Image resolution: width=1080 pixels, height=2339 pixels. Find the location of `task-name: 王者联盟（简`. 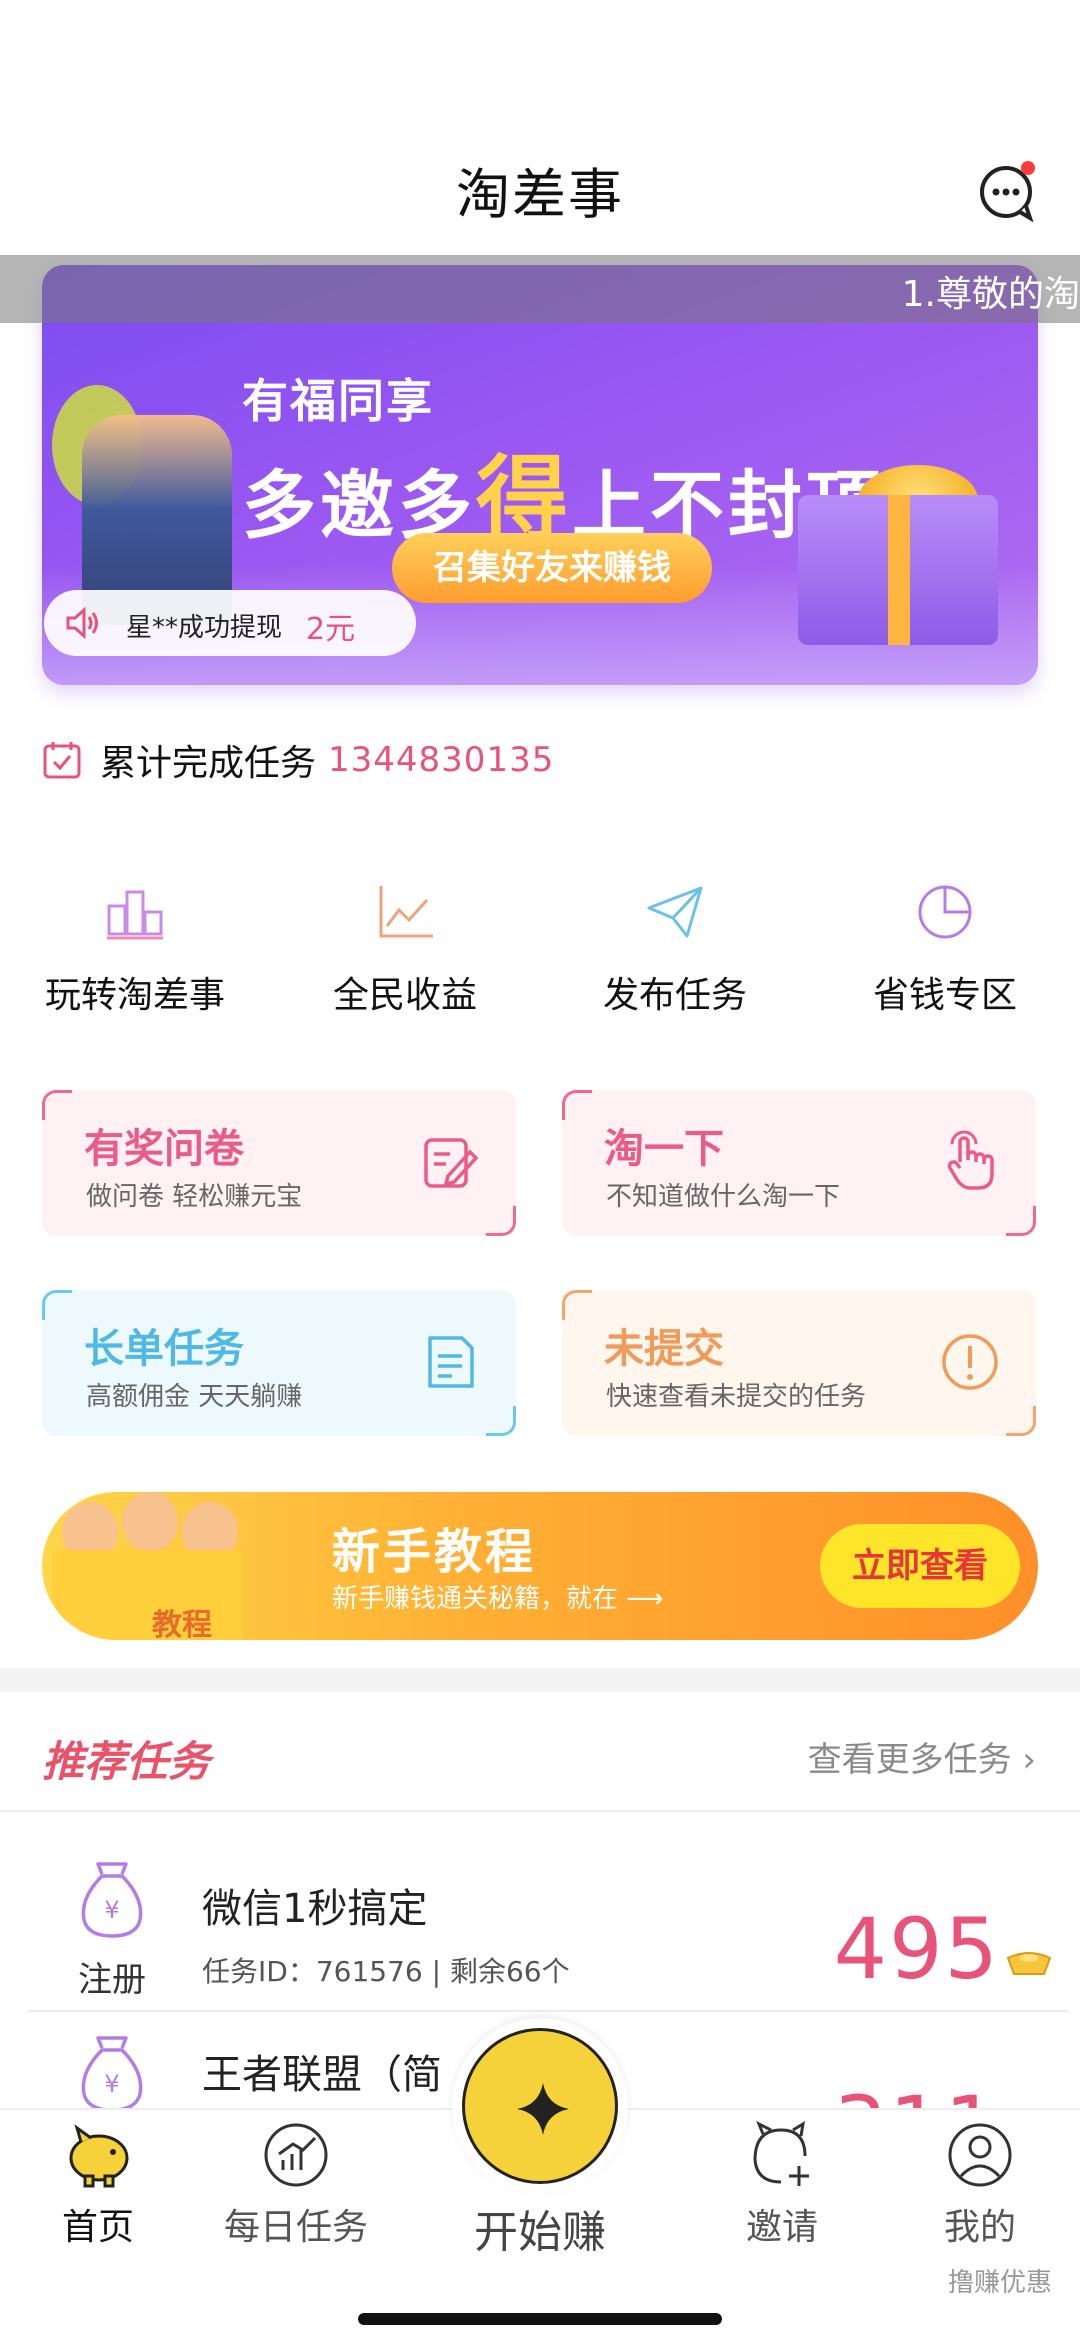

task-name: 王者联盟（简 is located at coordinates (322, 2075).